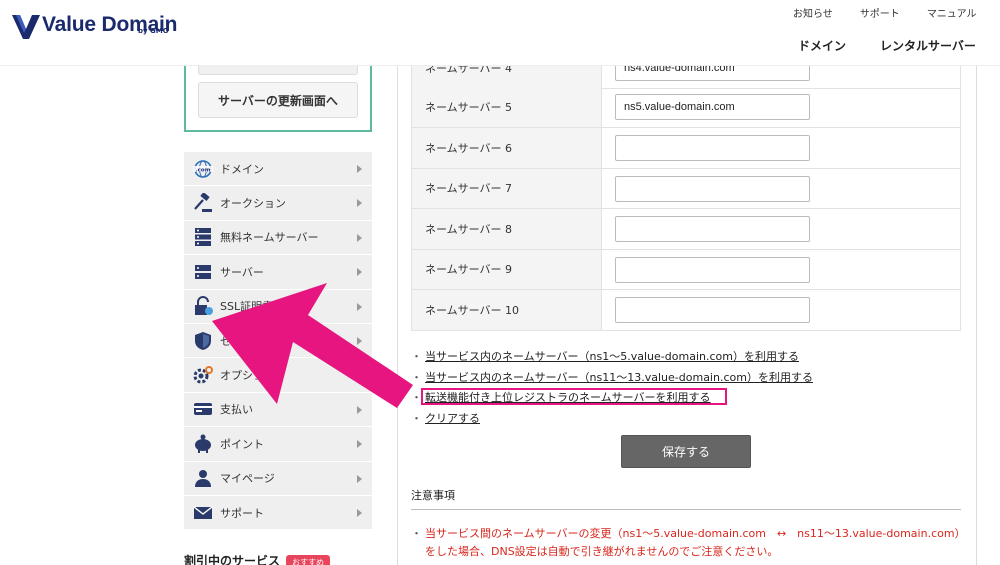 Image resolution: width=1000 pixels, height=565 pixels. Describe the element at coordinates (203, 272) in the screenshot. I see `server-icon` at that location.